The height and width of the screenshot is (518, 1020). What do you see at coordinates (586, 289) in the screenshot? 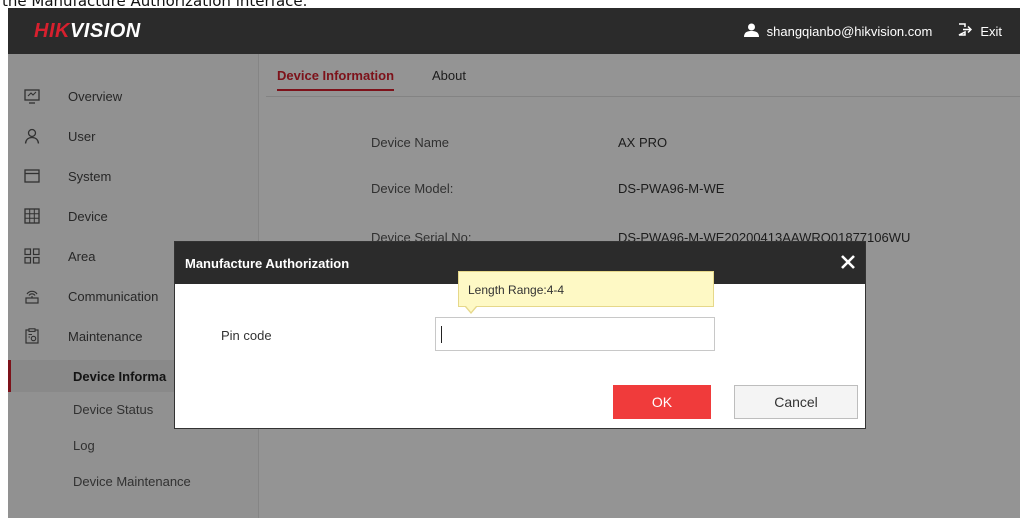
I see `length-range-tooltip: Length Range:4-4` at bounding box center [586, 289].